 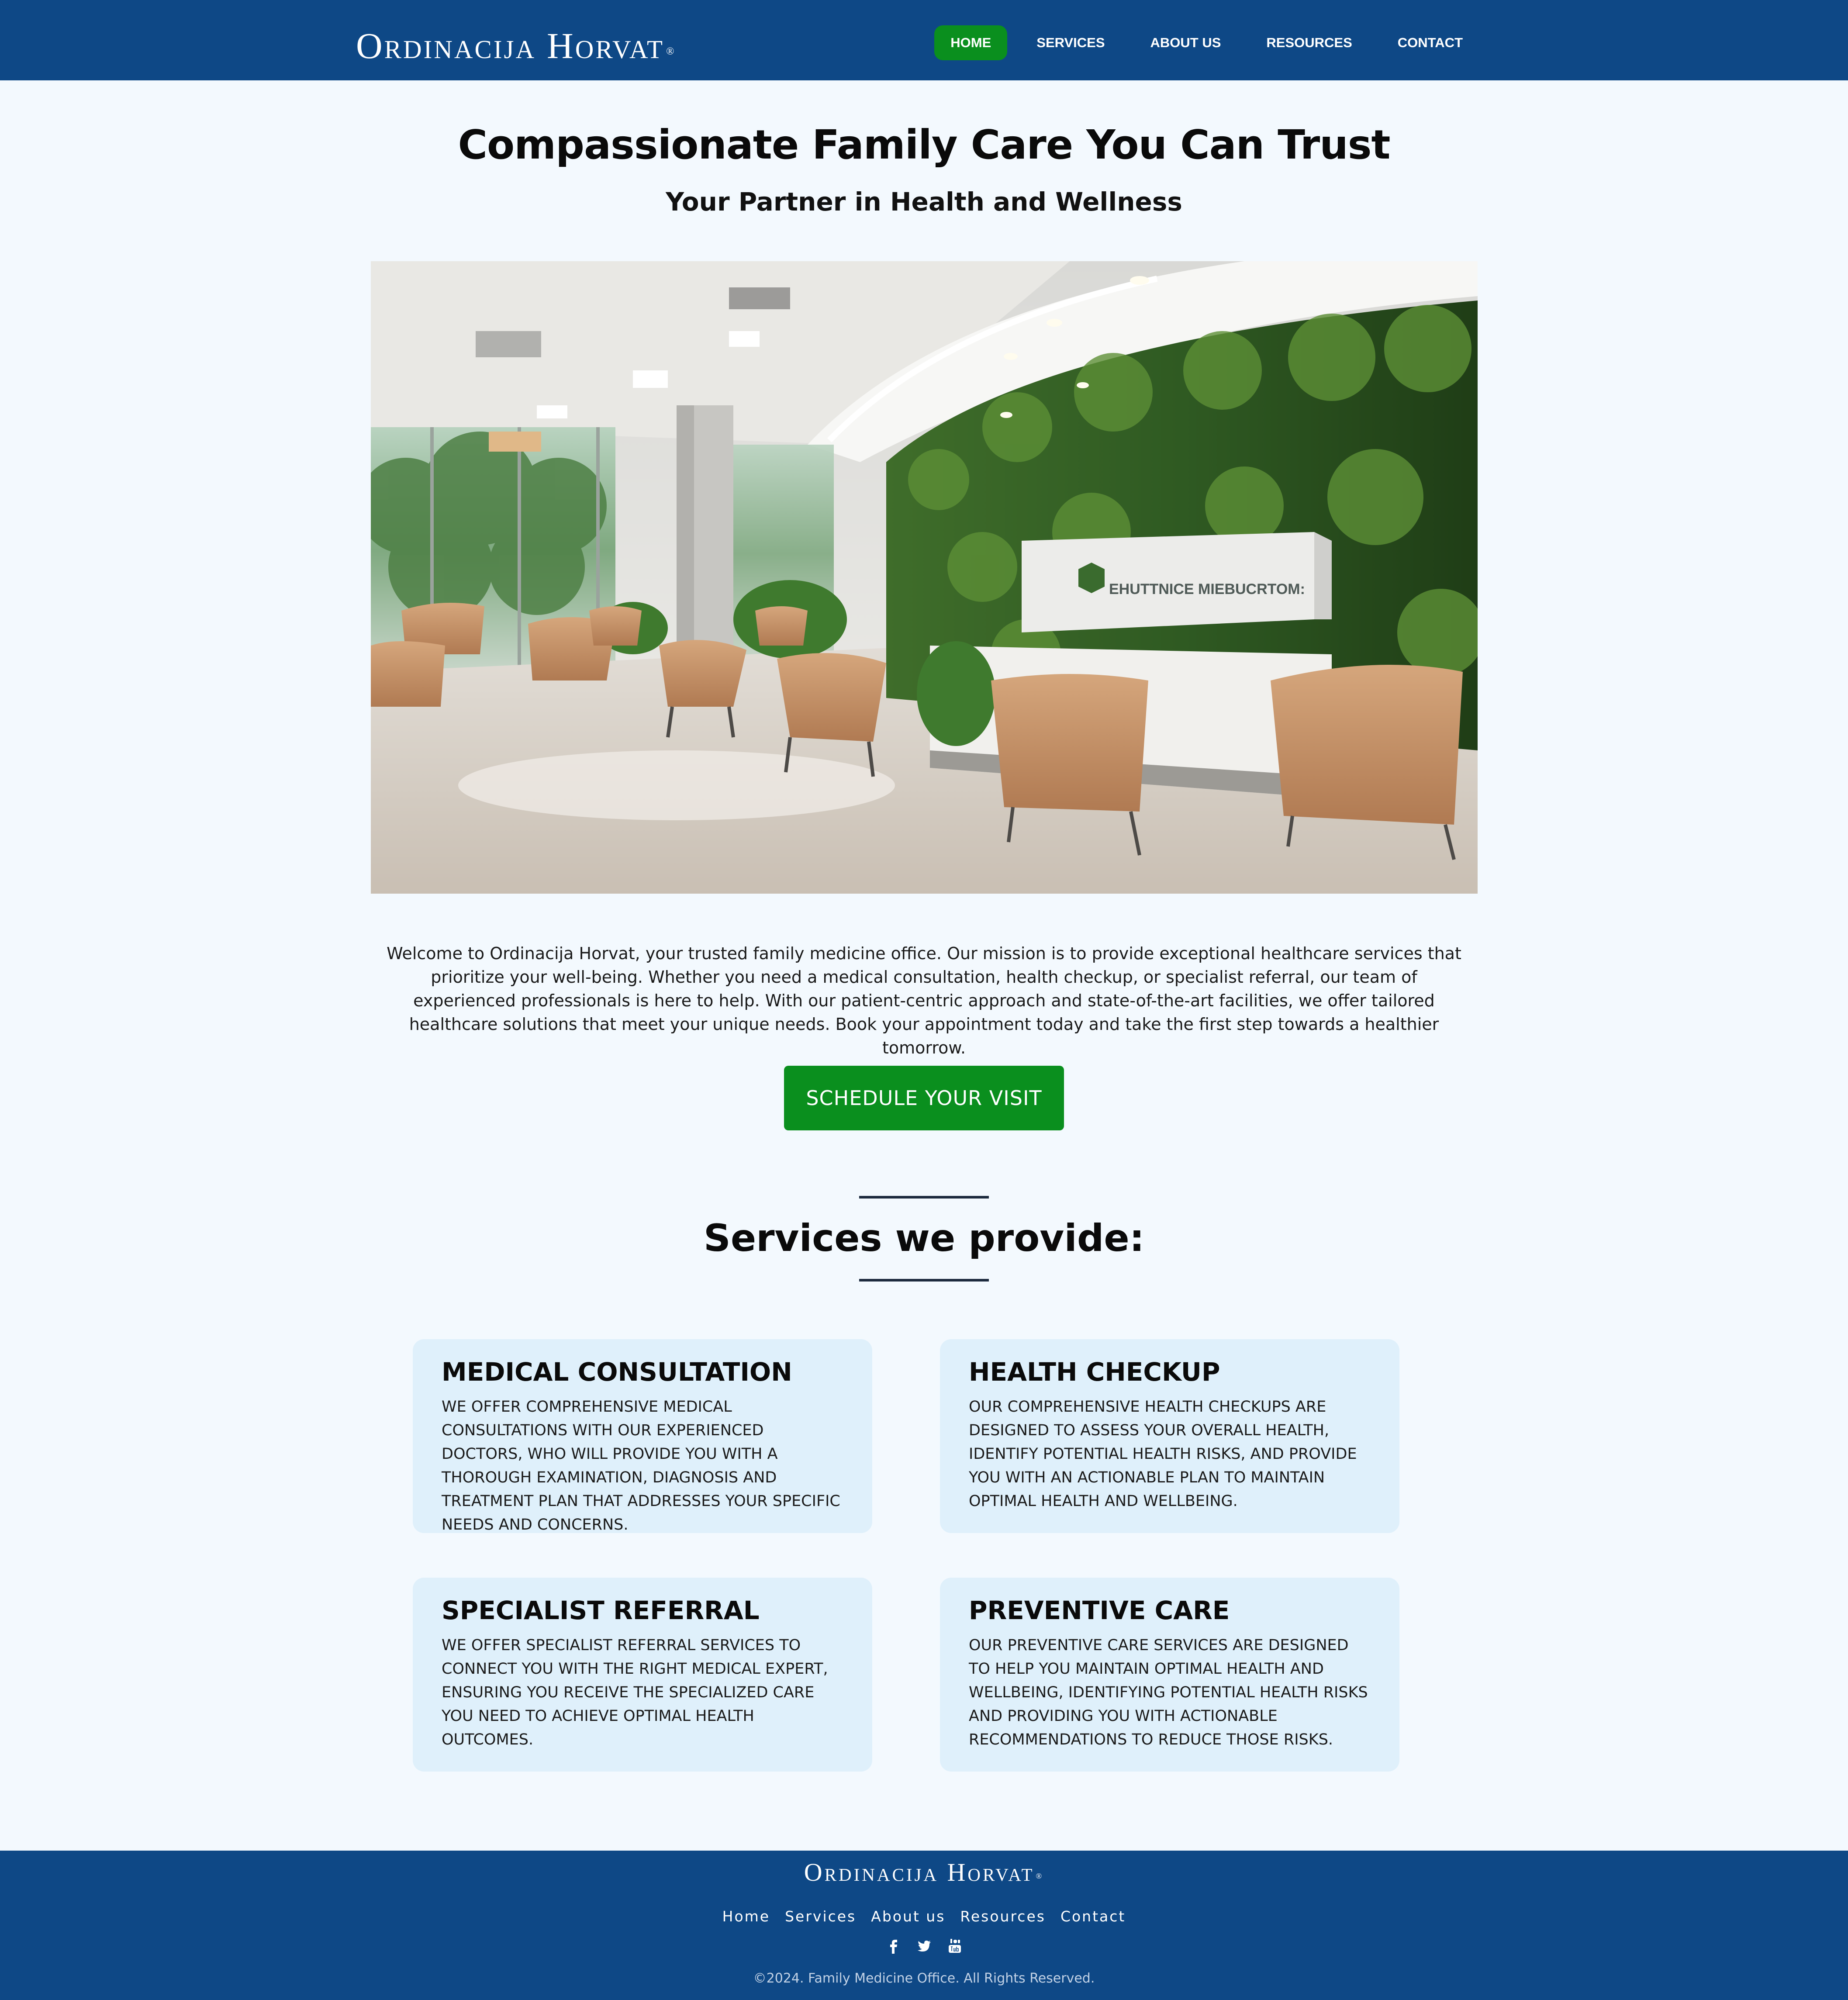 I want to click on footer-logo-text: Ordinacija Horvat, so click(x=919, y=1872).